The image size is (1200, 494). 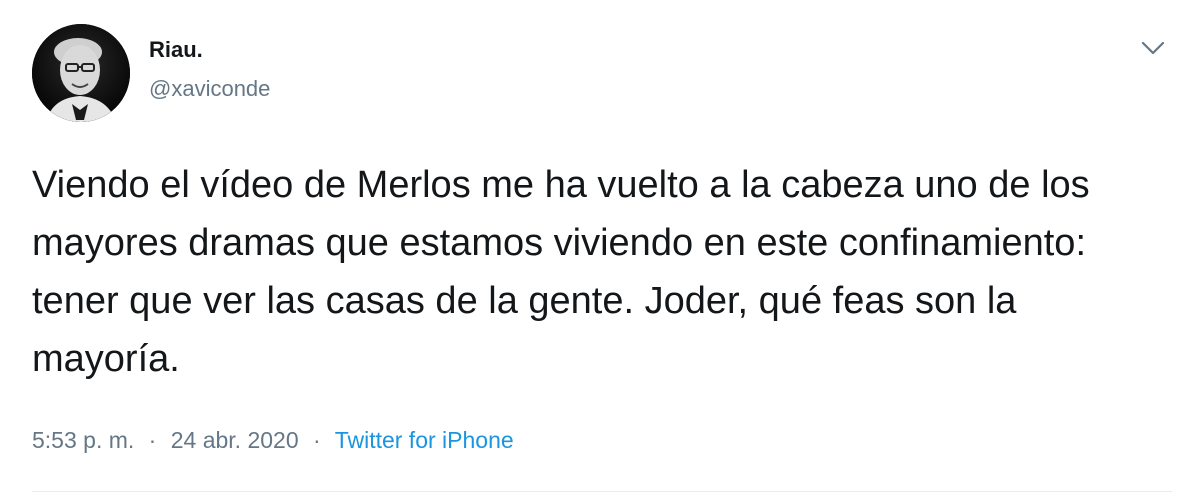 What do you see at coordinates (209, 50) in the screenshot?
I see `display-name: Riau.` at bounding box center [209, 50].